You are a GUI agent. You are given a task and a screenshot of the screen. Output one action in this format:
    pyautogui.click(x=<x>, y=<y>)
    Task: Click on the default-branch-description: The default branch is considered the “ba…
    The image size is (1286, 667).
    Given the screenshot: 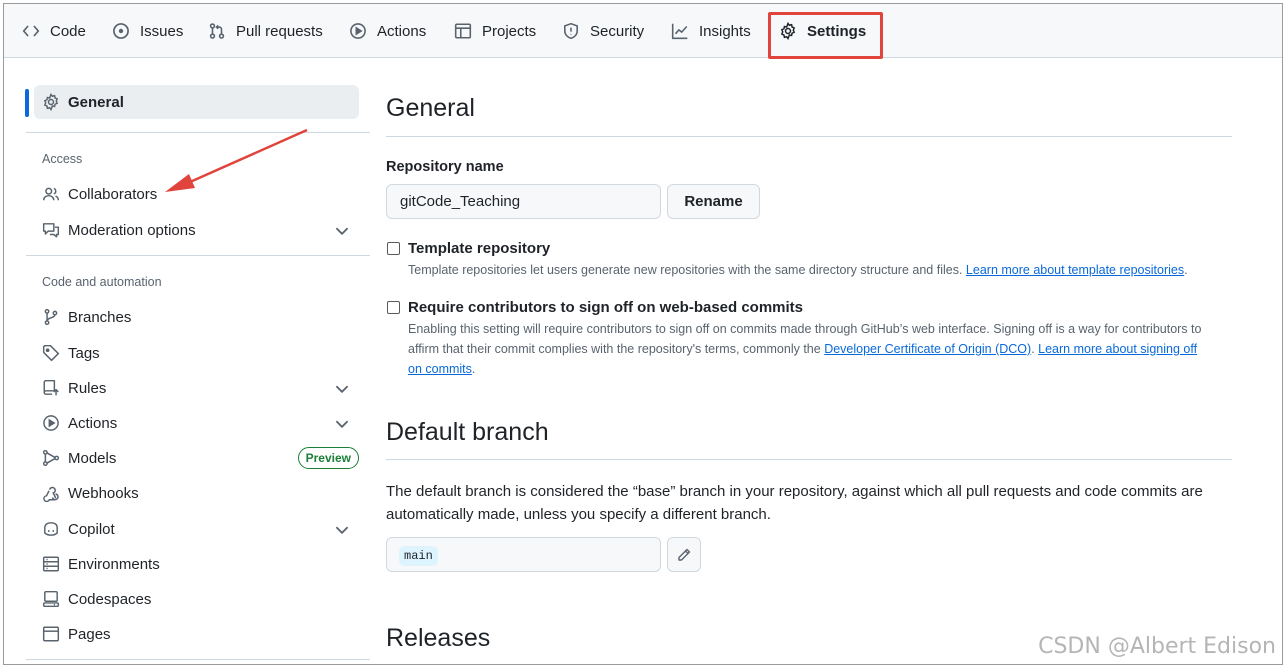 What is the action you would take?
    pyautogui.click(x=794, y=503)
    